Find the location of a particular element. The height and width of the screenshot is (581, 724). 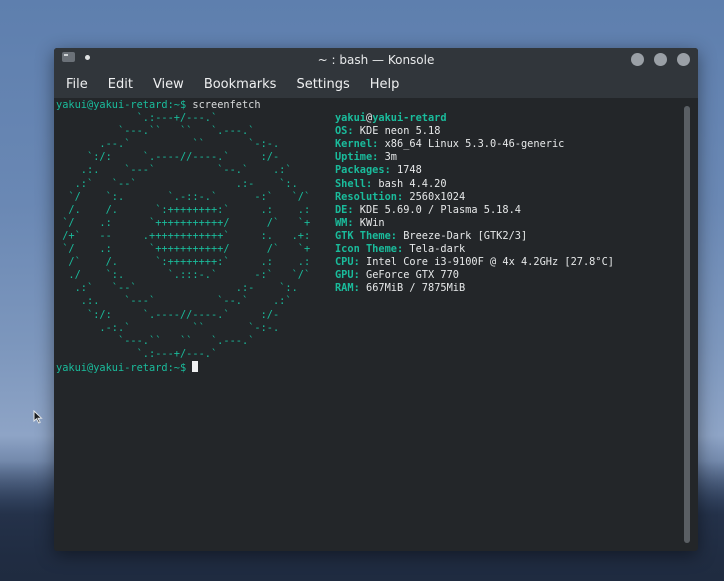

ascii-logo-line: .--.` `` `-:-. is located at coordinates (168, 144).